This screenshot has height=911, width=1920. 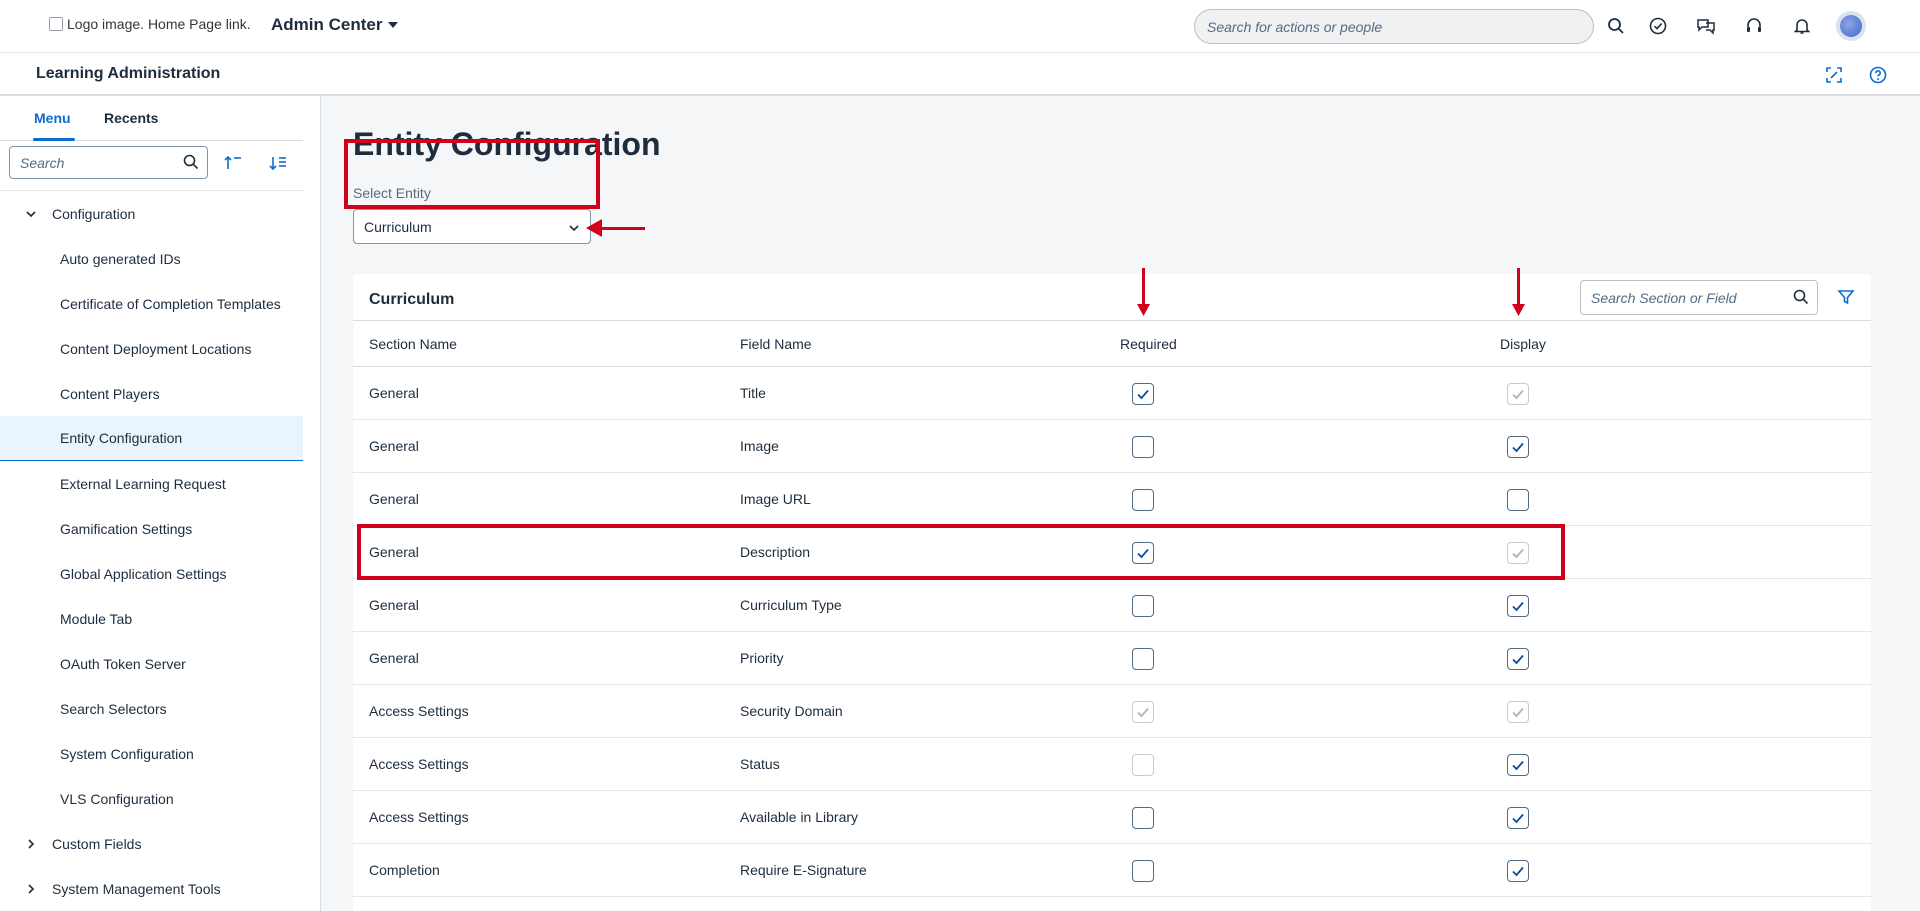 I want to click on sidebar-search-placeholder: Search, so click(x=42, y=162).